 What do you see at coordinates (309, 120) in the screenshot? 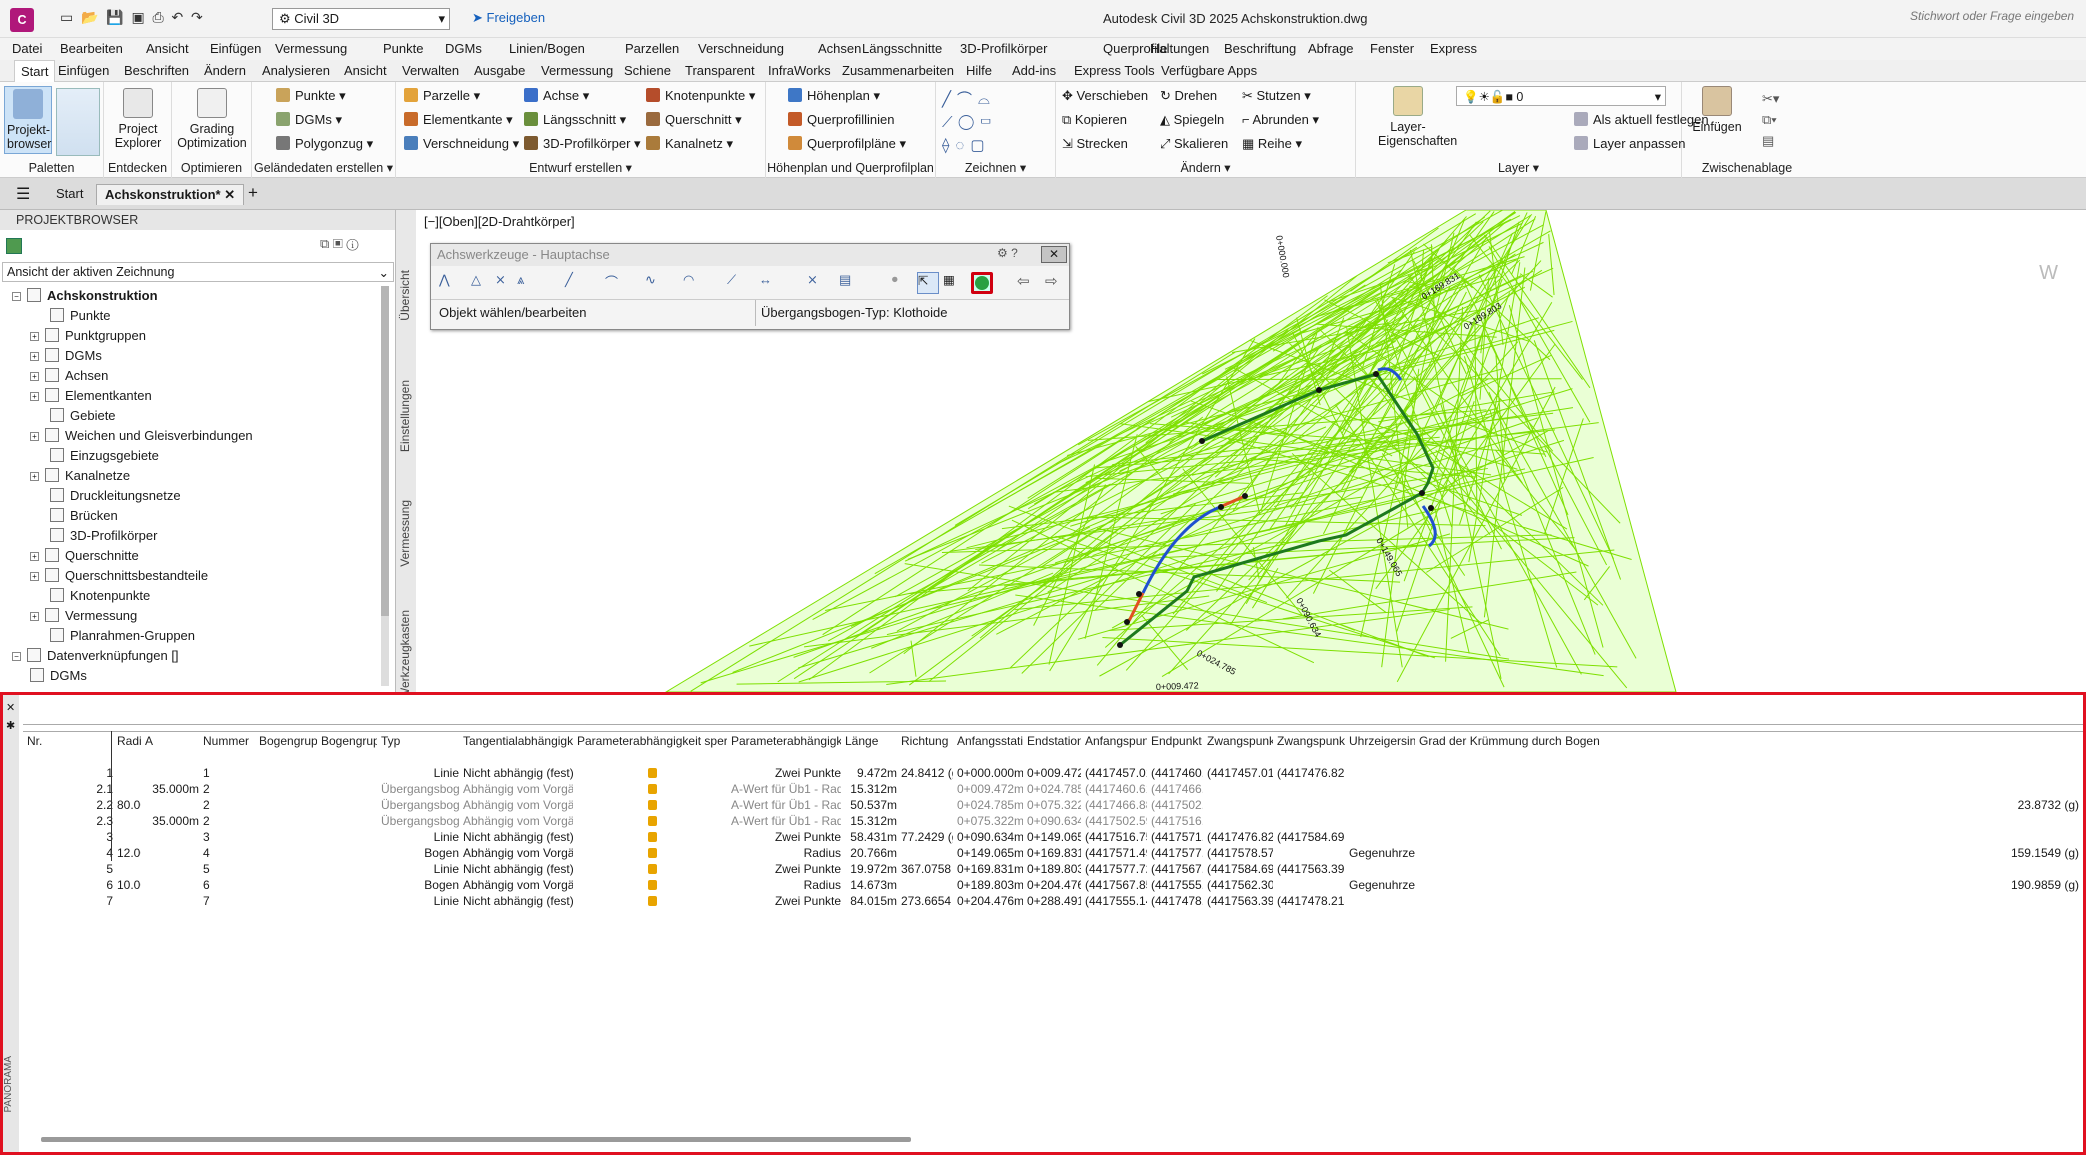
I see `ribbon-surfaces-button: DGMs ▾` at bounding box center [309, 120].